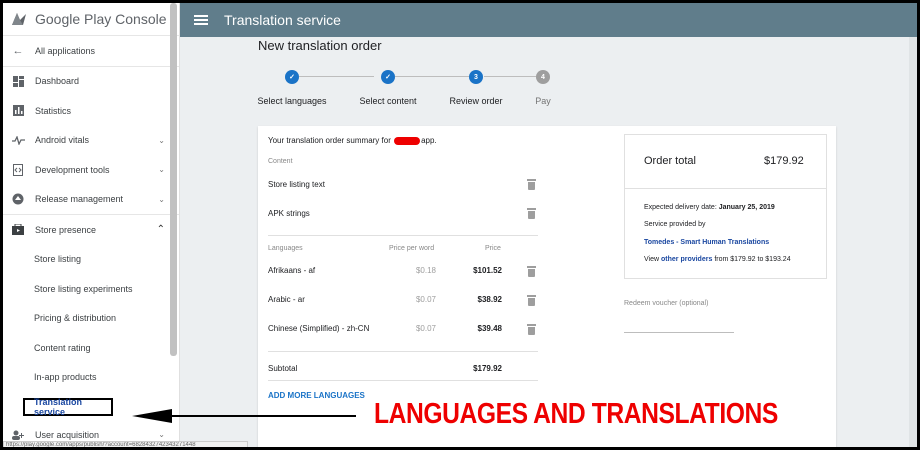  Describe the element at coordinates (91, 289) in the screenshot. I see `sidebar-subitem-store-listing-experiments: Store listing experiments` at that location.